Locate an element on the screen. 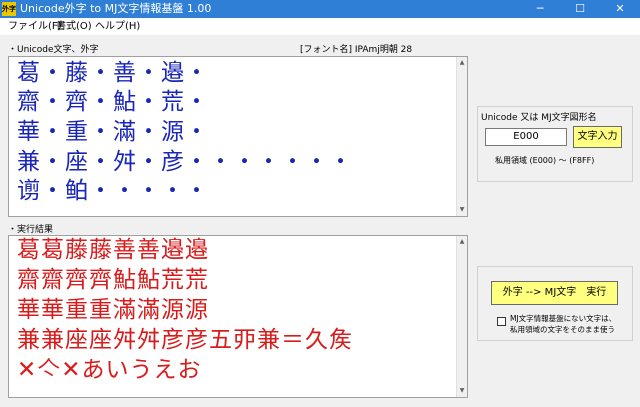  app-icon: 外字 is located at coordinates (9, 9).